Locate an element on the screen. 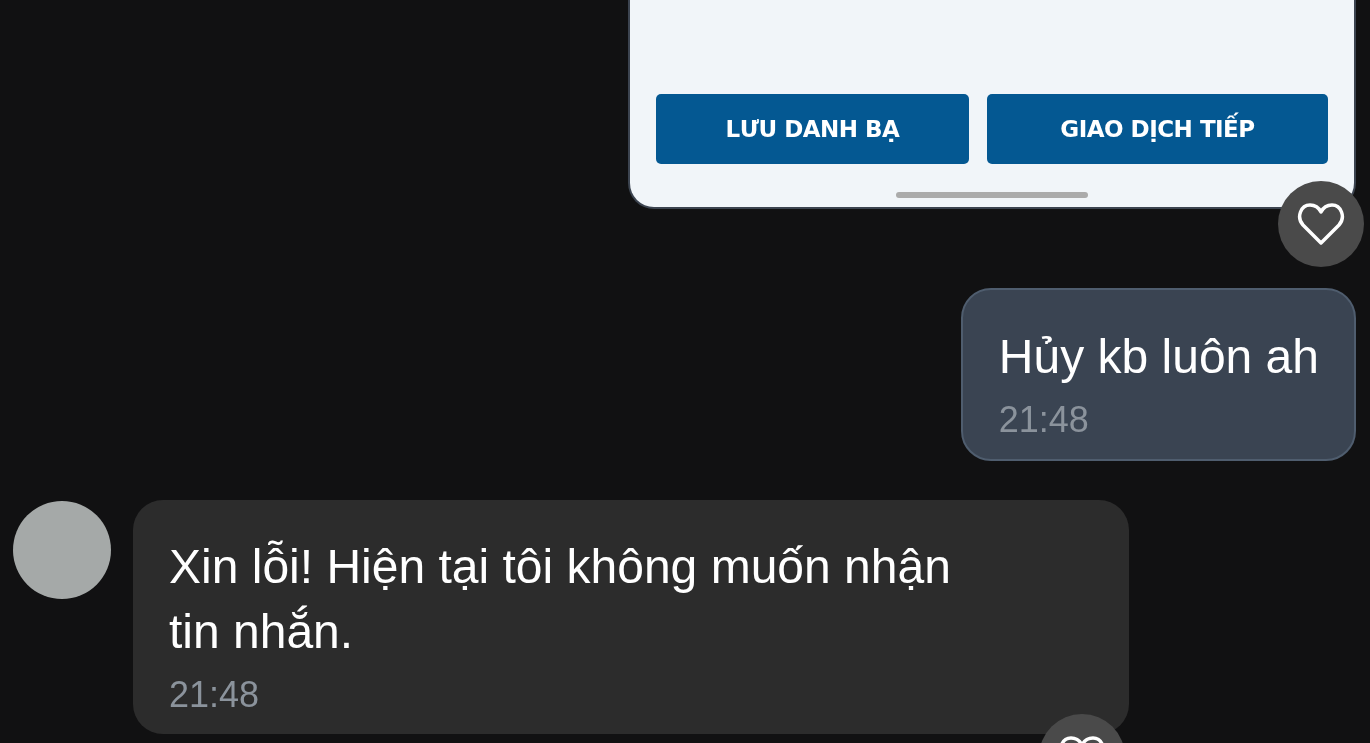  app-button: LƯU DANH BẠ is located at coordinates (812, 129).